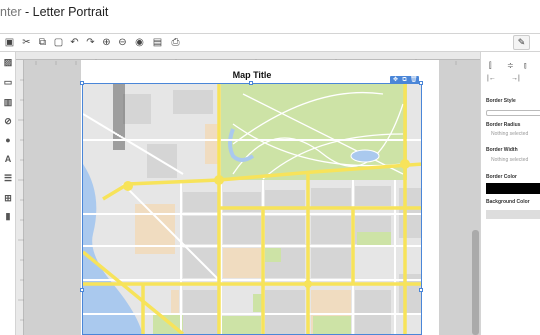 This screenshot has width=540, height=335. Describe the element at coordinates (248, 58) in the screenshot. I see `horizontal-ruler` at that location.